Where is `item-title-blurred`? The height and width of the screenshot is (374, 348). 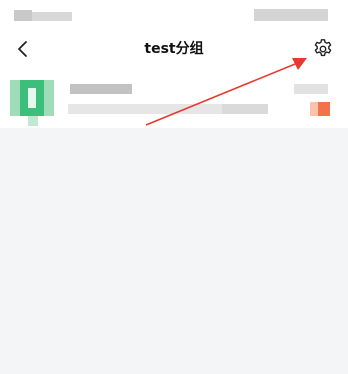
item-title-blurred is located at coordinates (101, 89).